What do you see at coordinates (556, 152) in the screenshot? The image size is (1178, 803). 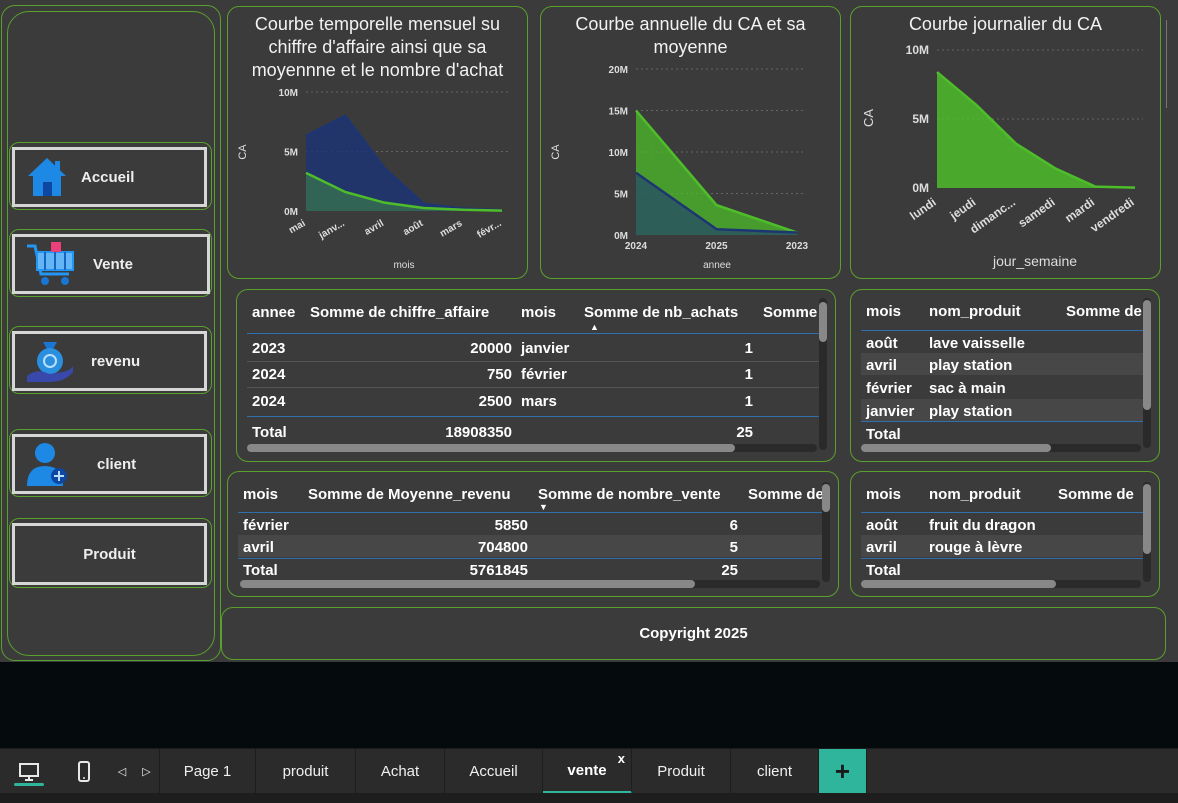 I see `y-axis-title: CA` at bounding box center [556, 152].